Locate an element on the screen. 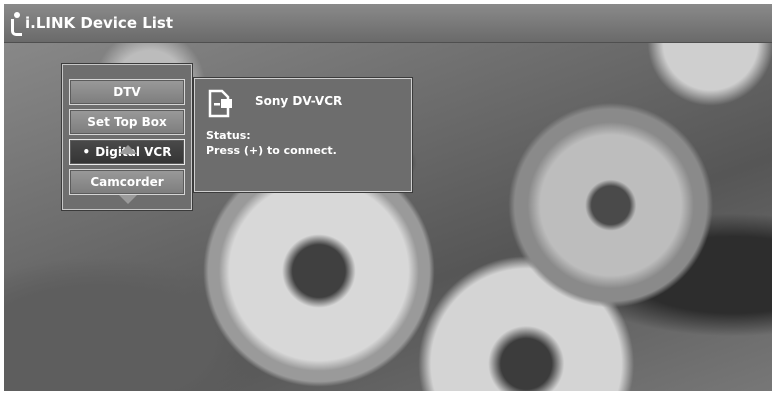 The image size is (776, 395). page-title: i.LINK Device List is located at coordinates (99, 23).